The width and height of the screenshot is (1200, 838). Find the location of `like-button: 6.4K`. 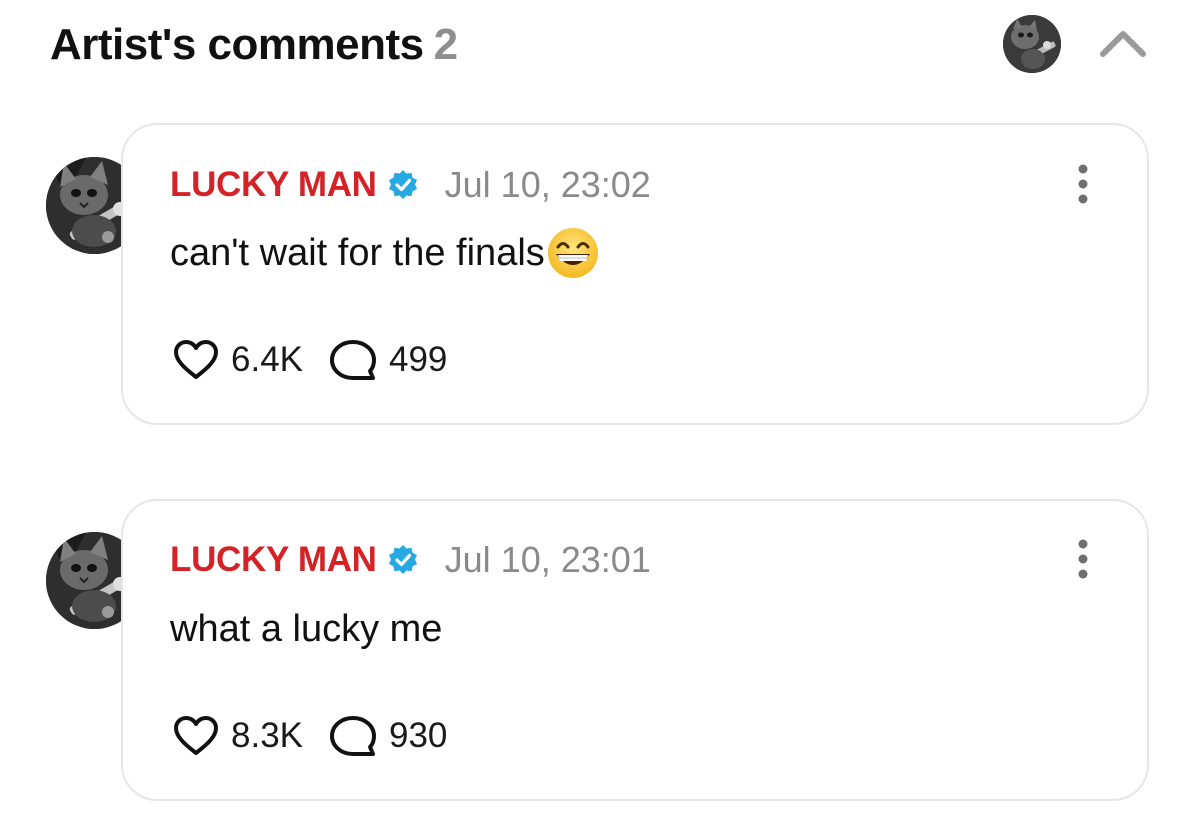

like-button: 6.4K is located at coordinates (238, 360).